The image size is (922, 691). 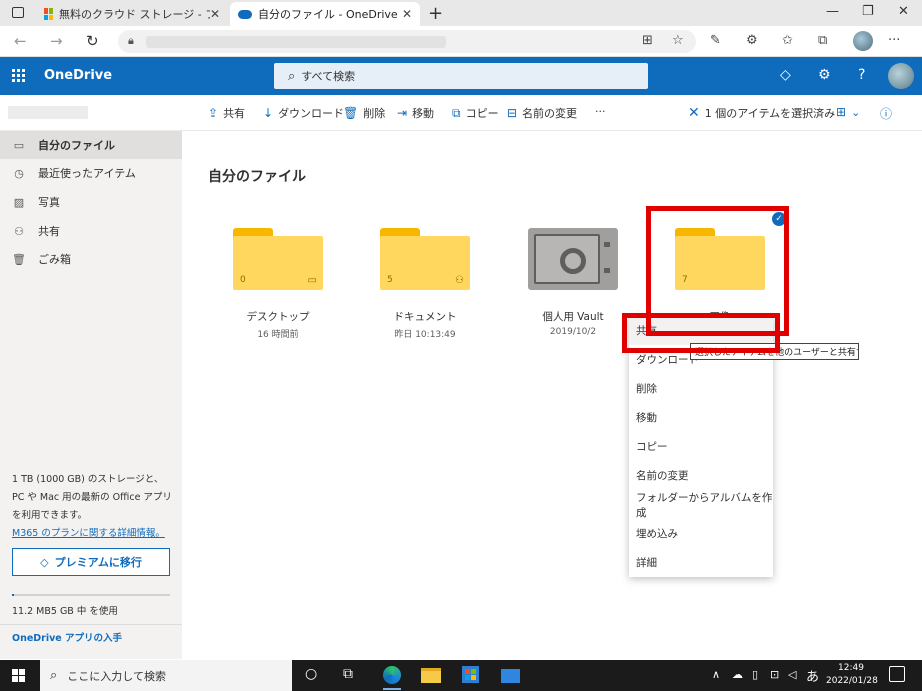 I want to click on file-explorer-button, so click(x=431, y=675).